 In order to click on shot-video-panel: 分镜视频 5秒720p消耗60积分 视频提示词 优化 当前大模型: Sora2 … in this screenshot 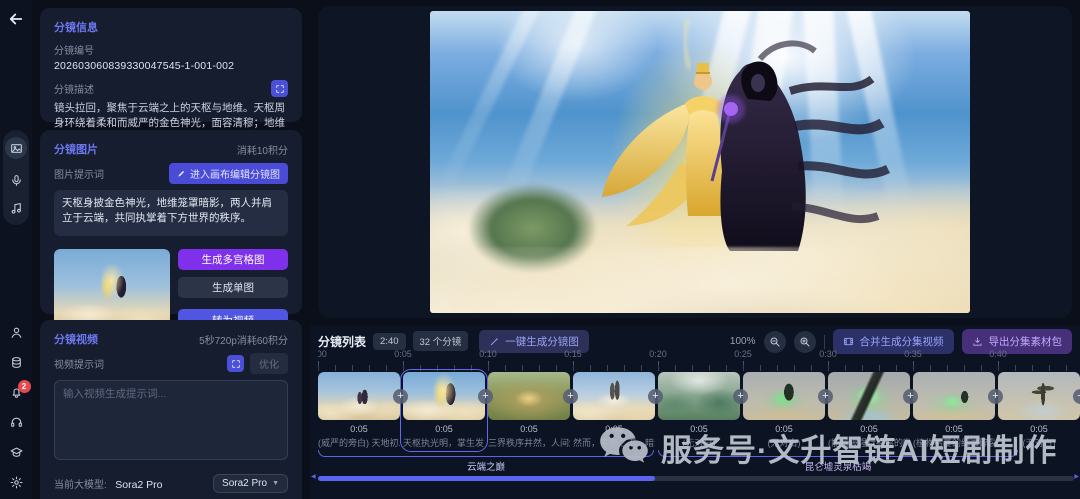, I will do `click(171, 409)`.